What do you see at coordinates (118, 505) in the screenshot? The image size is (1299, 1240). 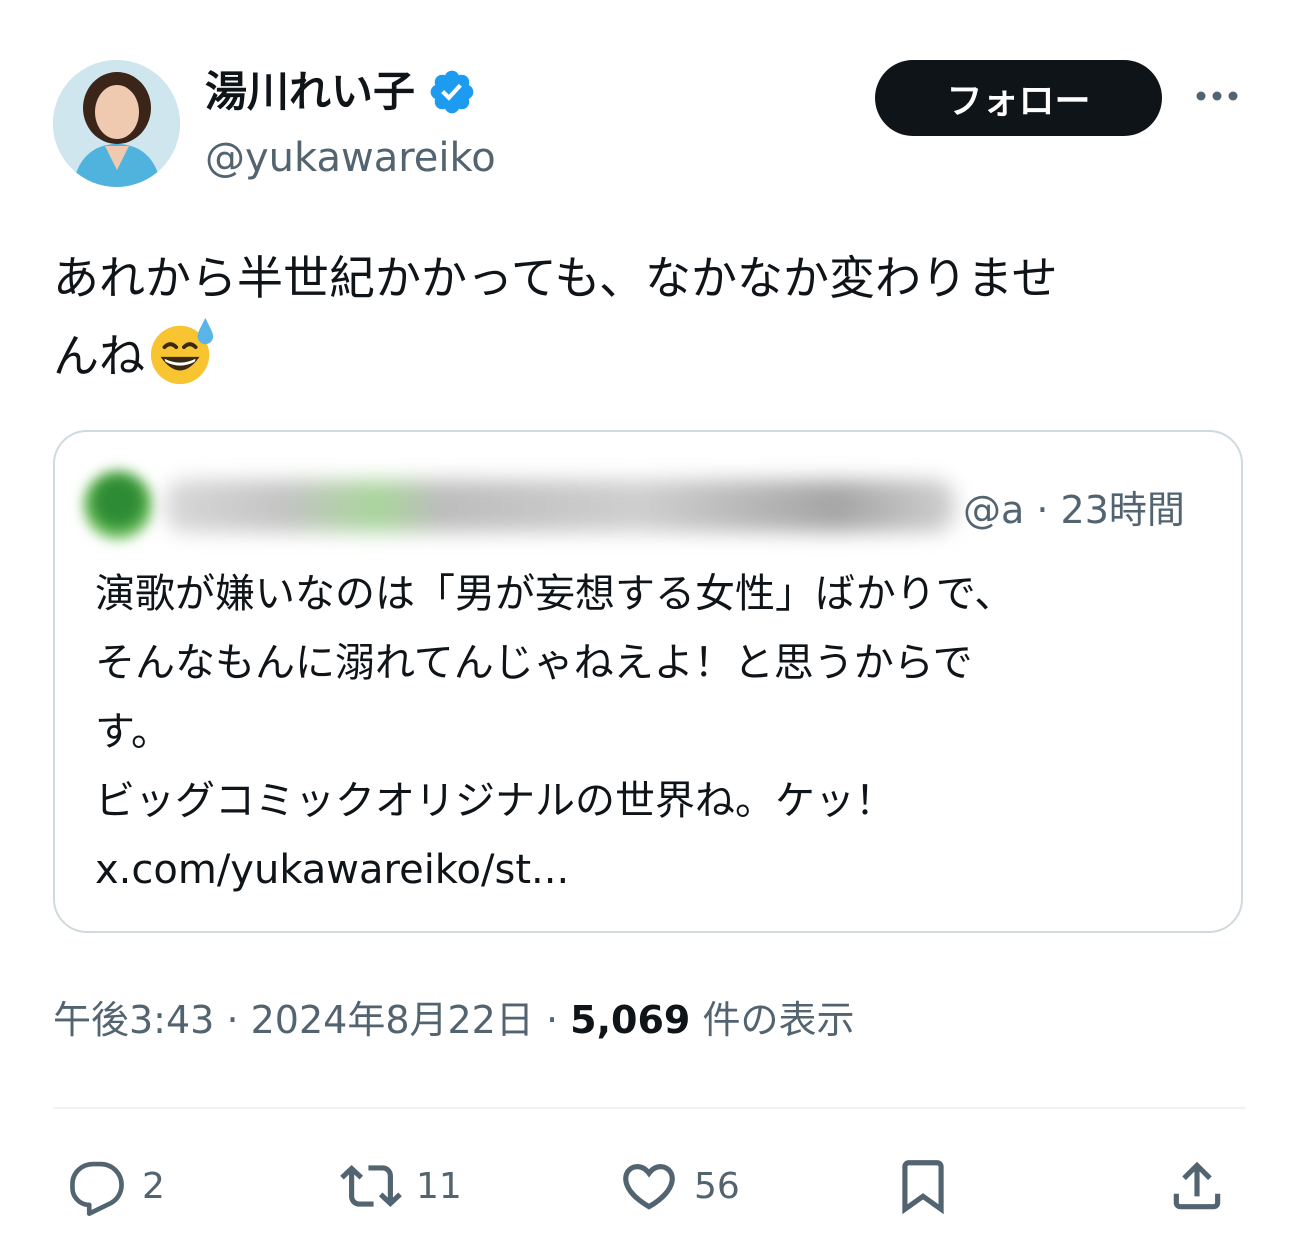 I see `quoted-author-avatar-blurred` at bounding box center [118, 505].